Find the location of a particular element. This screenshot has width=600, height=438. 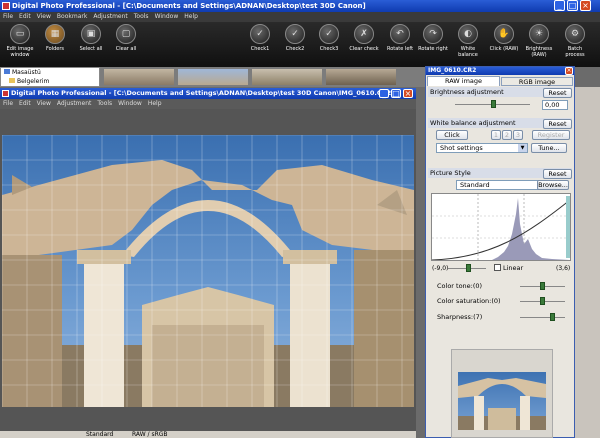

brightness-slider-knob is located at coordinates (493, 104).